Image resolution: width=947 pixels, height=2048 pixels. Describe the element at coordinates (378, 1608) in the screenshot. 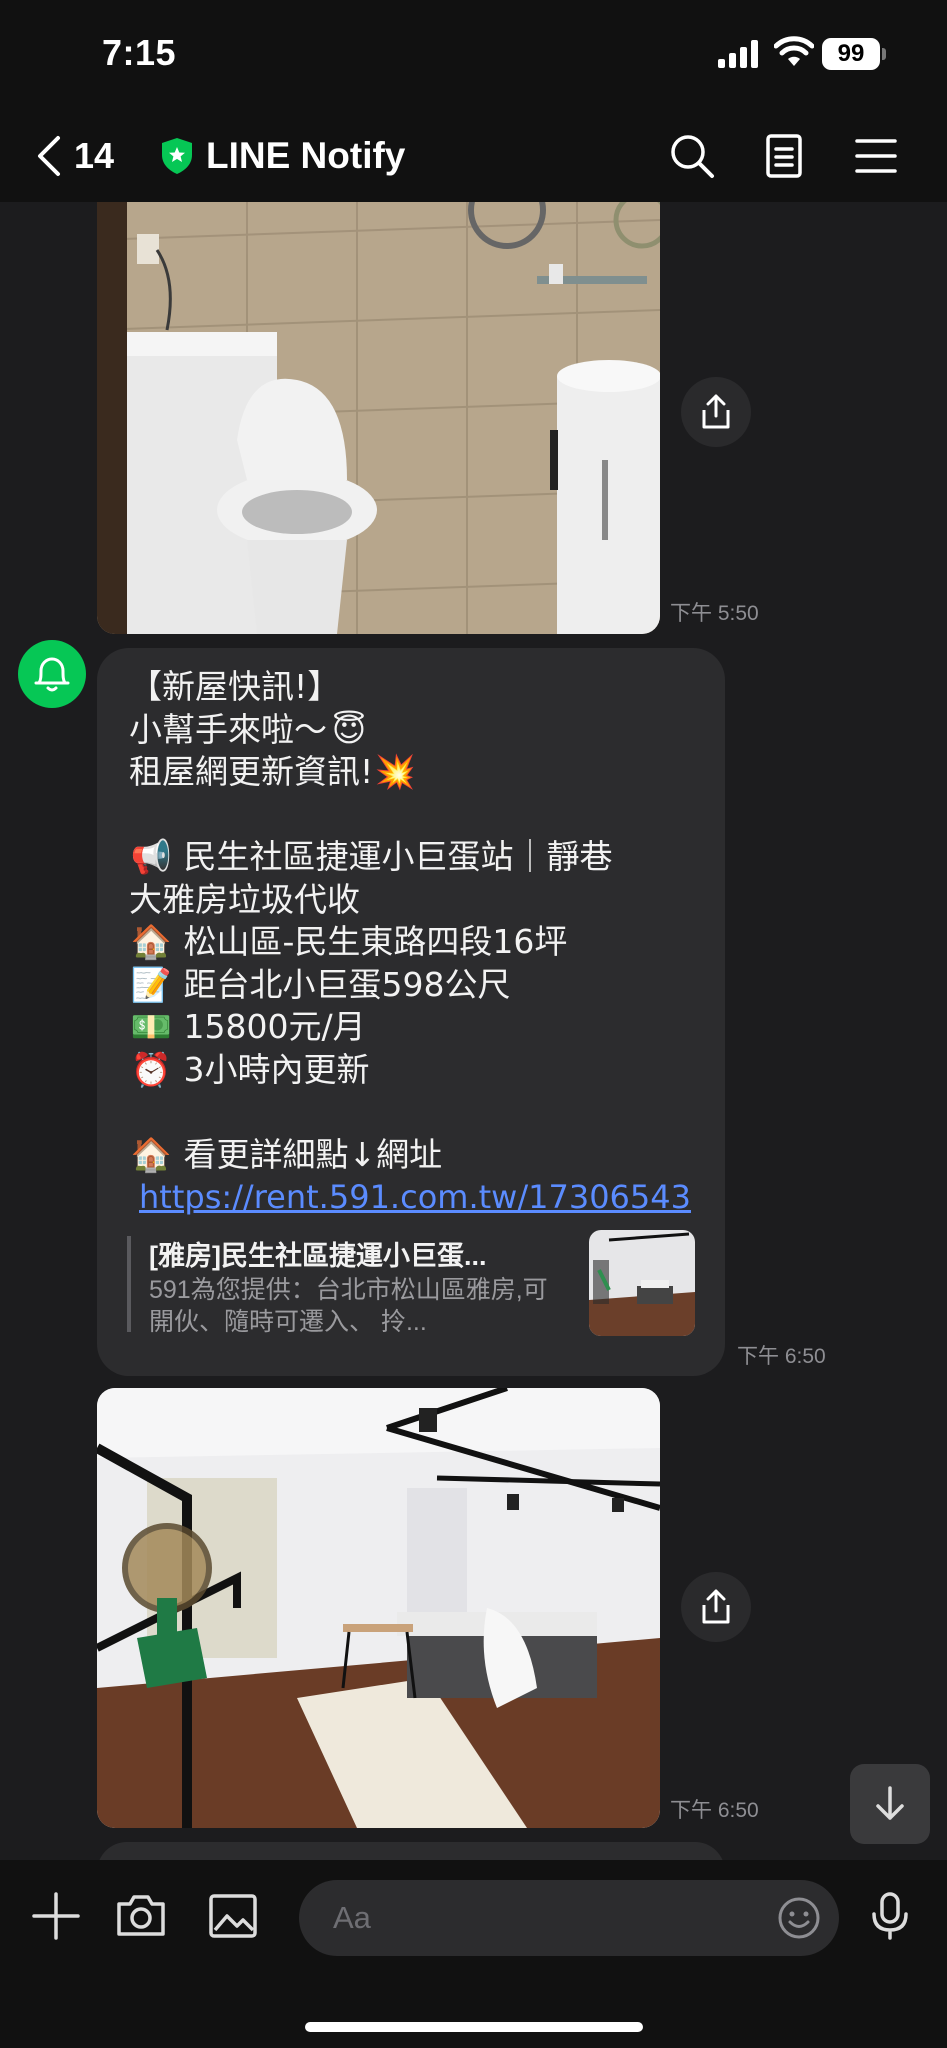

I see `bedroom-photo` at that location.